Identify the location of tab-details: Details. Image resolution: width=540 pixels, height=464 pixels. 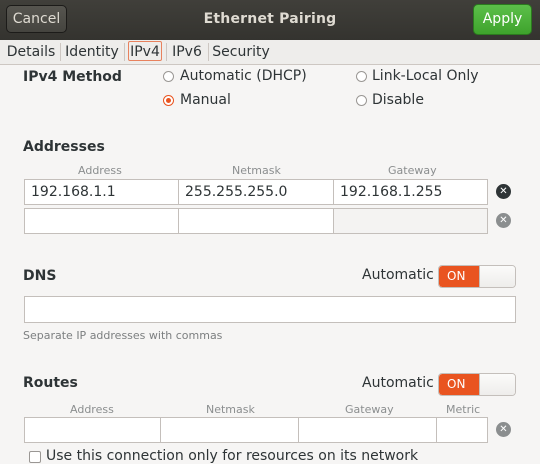
(31, 52).